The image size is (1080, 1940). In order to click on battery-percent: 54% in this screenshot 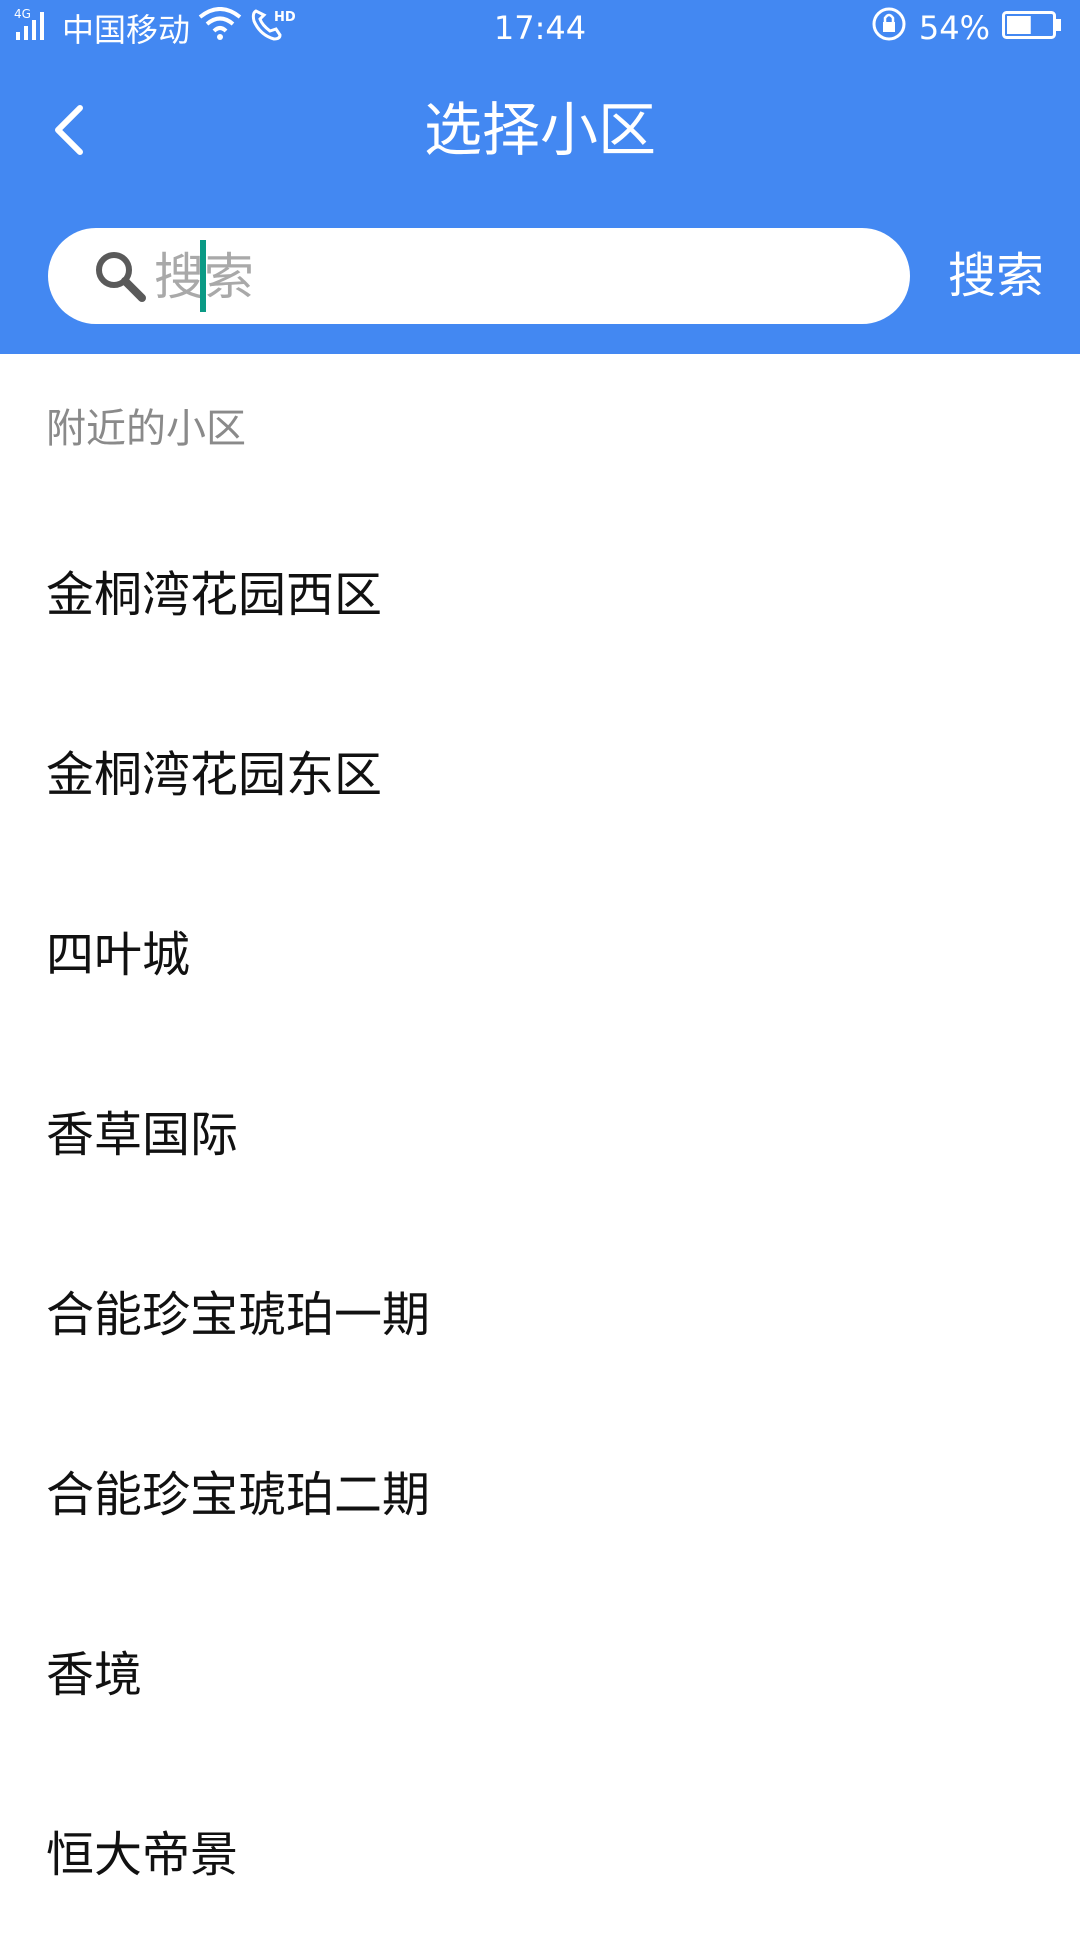, I will do `click(954, 28)`.